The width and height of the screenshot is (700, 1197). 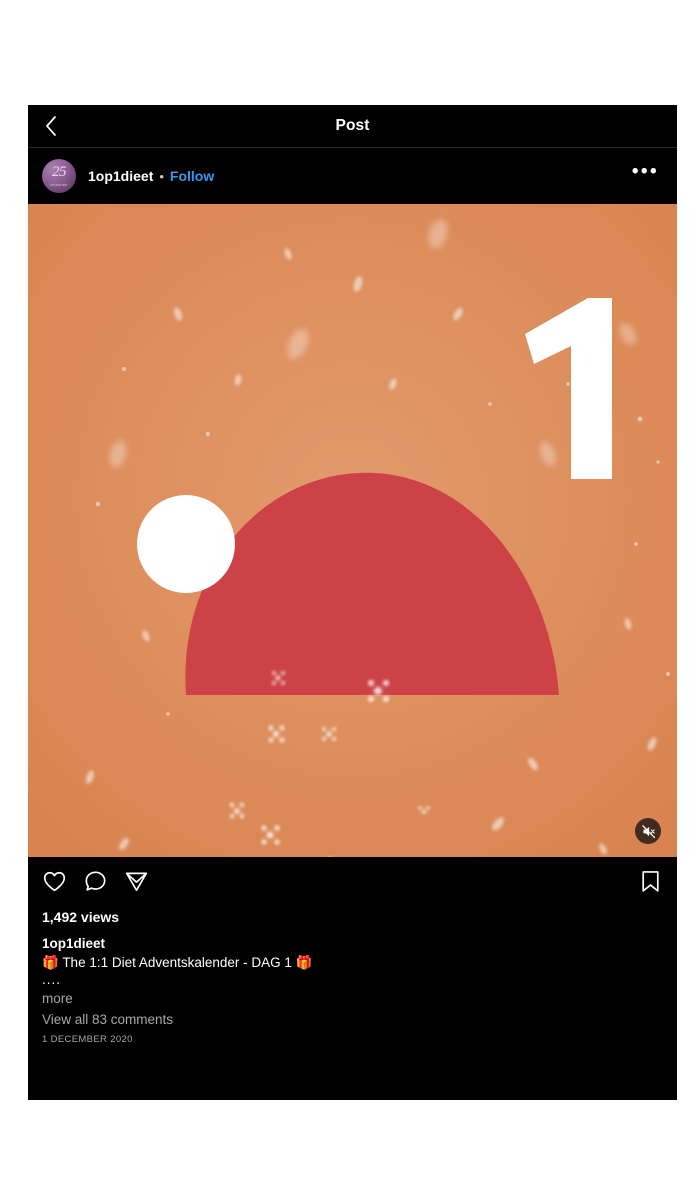 I want to click on mute-toggle-button, so click(x=648, y=831).